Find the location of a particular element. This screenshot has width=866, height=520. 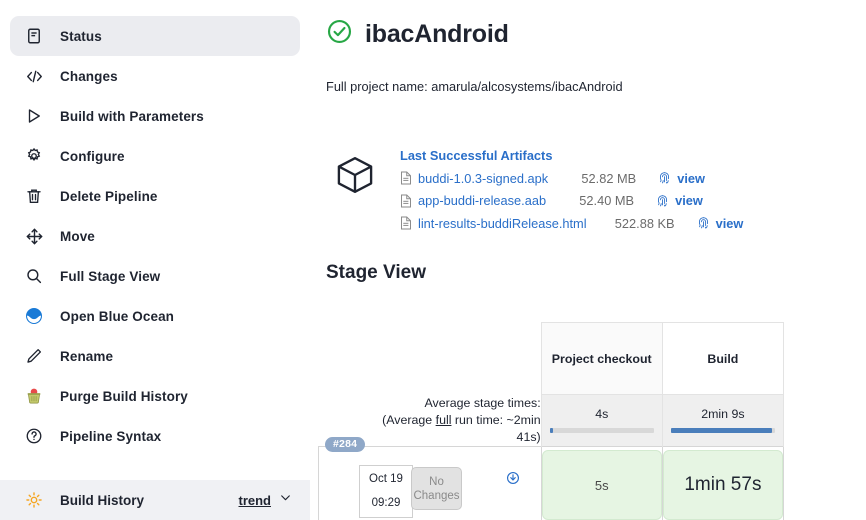

project-header: ibacAndroid is located at coordinates (596, 34).